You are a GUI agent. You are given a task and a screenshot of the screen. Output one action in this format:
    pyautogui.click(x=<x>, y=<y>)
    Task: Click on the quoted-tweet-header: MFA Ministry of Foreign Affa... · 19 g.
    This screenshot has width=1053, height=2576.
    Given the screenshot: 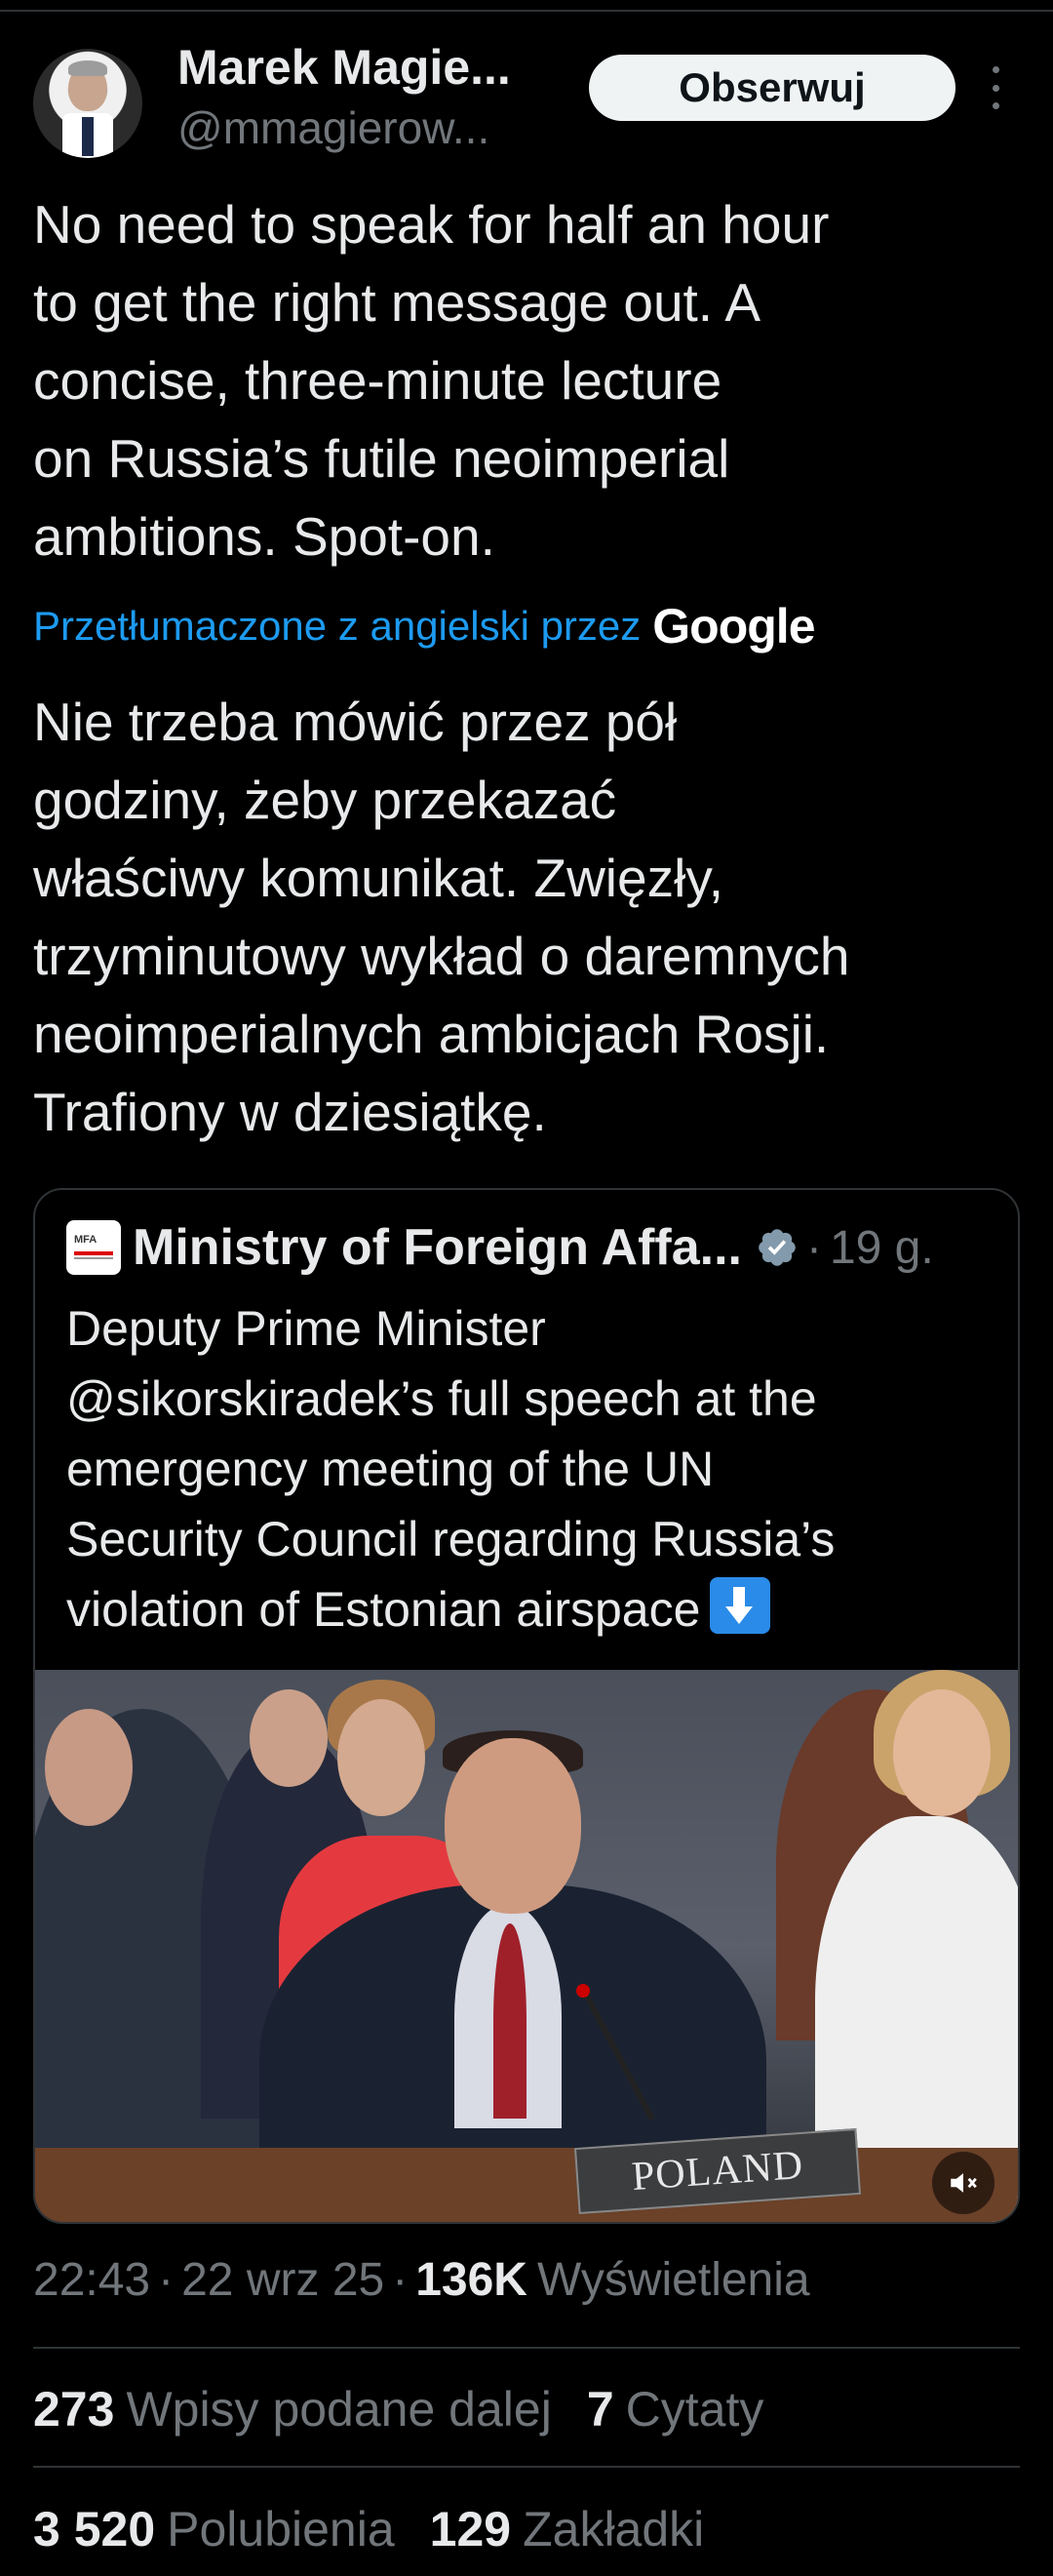 What is the action you would take?
    pyautogui.click(x=529, y=1247)
    